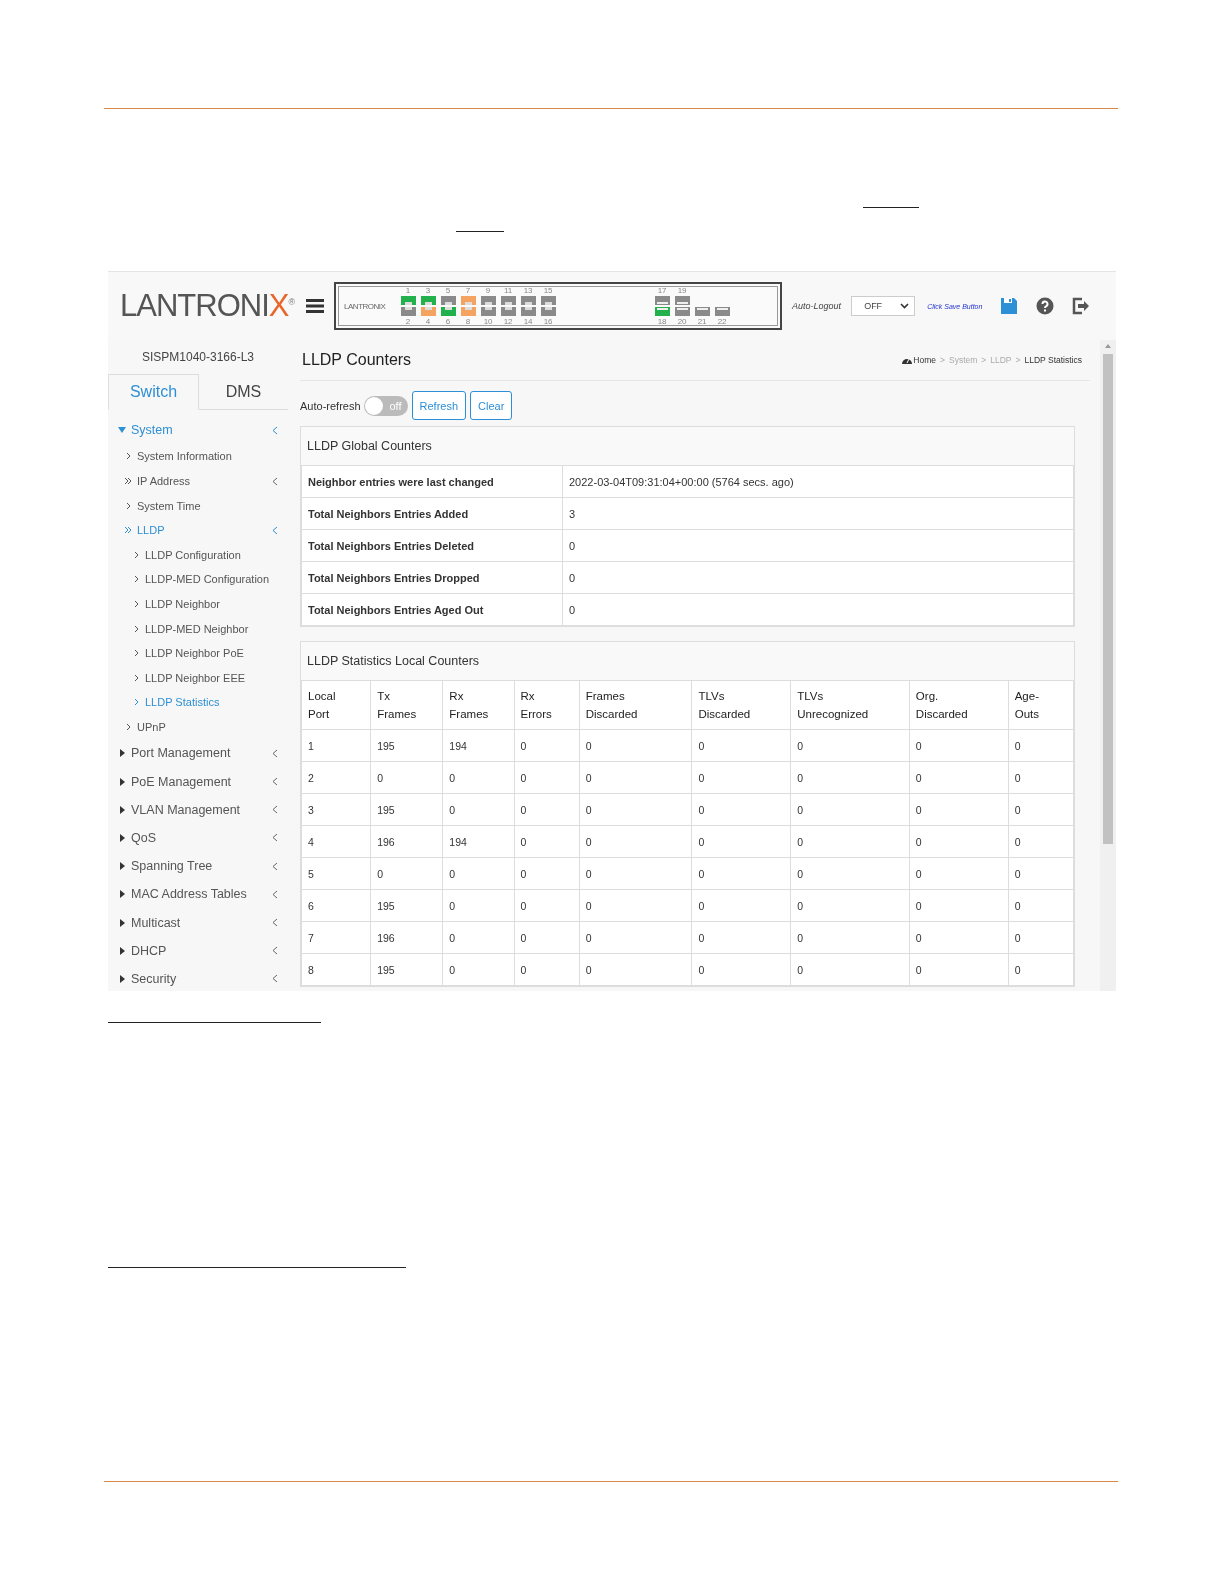  Describe the element at coordinates (198, 922) in the screenshot. I see `menu-item: Multicast` at that location.